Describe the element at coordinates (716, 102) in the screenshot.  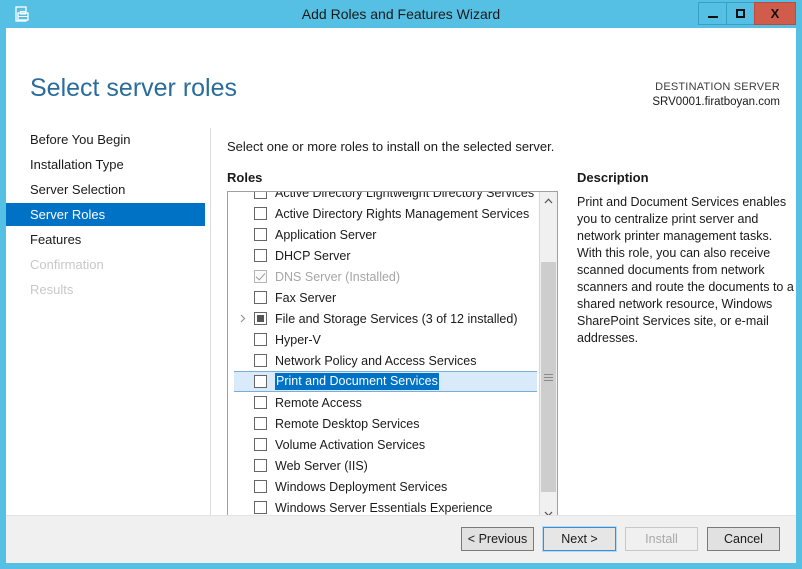
I see `destination-server-name: SRV0001.firatboyan.com` at that location.